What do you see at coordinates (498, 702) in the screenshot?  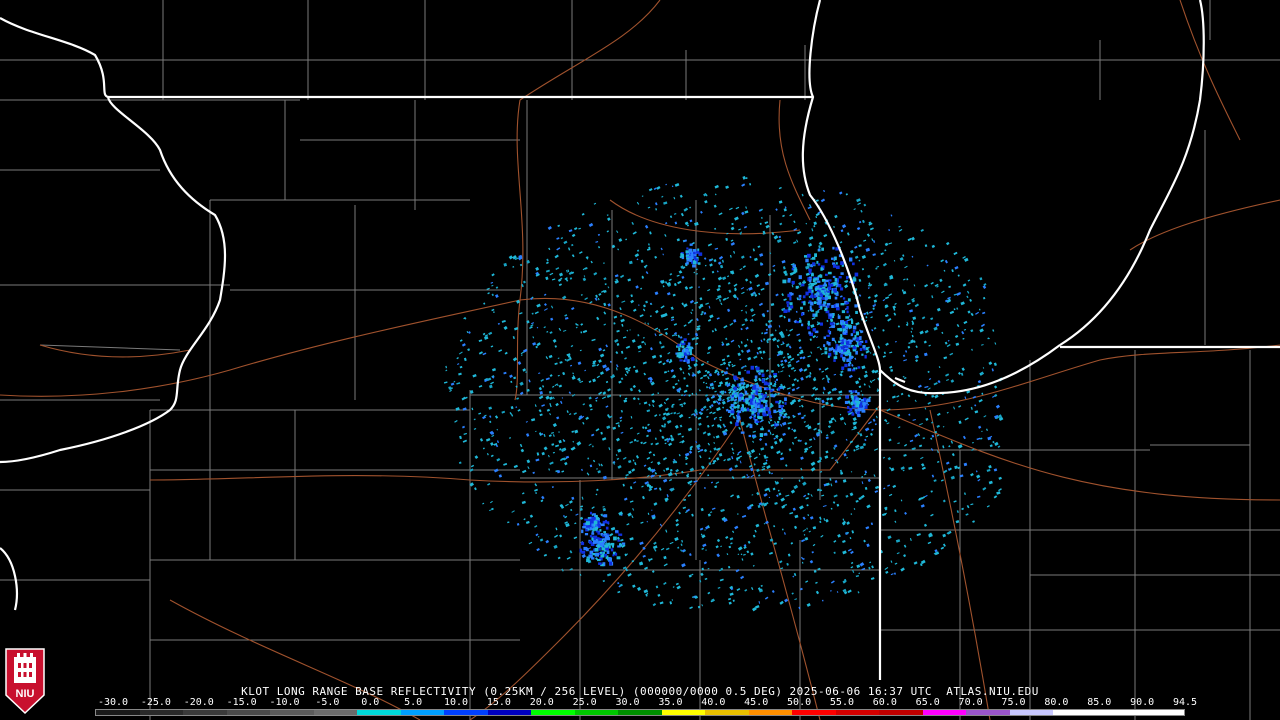 I see `scale-label: 15.0` at bounding box center [498, 702].